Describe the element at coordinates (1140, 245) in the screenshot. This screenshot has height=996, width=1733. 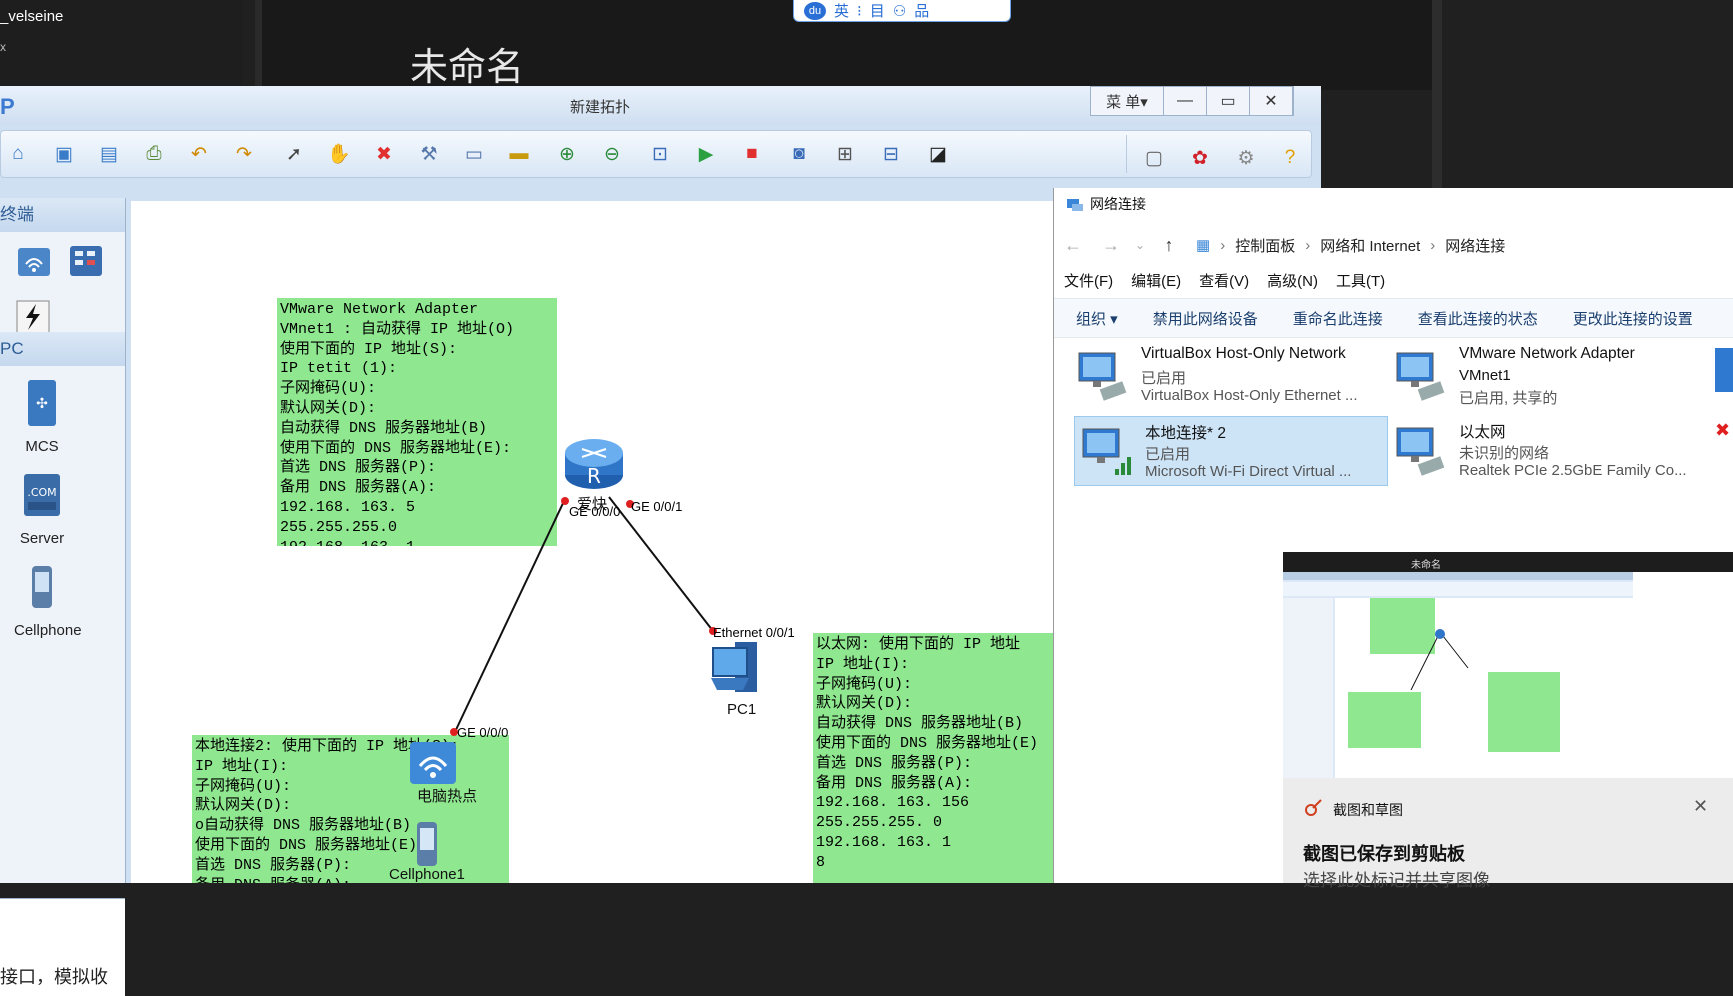
I see `recent-dropdown-icon: ⌄` at that location.